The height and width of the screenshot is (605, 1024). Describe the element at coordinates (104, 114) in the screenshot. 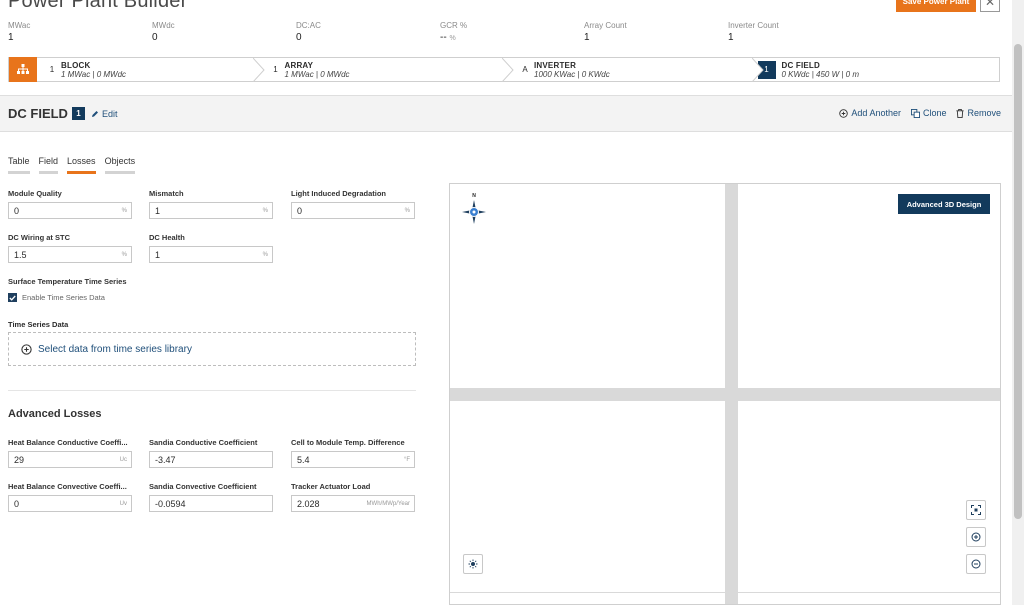

I see `edit-link: Edit` at that location.